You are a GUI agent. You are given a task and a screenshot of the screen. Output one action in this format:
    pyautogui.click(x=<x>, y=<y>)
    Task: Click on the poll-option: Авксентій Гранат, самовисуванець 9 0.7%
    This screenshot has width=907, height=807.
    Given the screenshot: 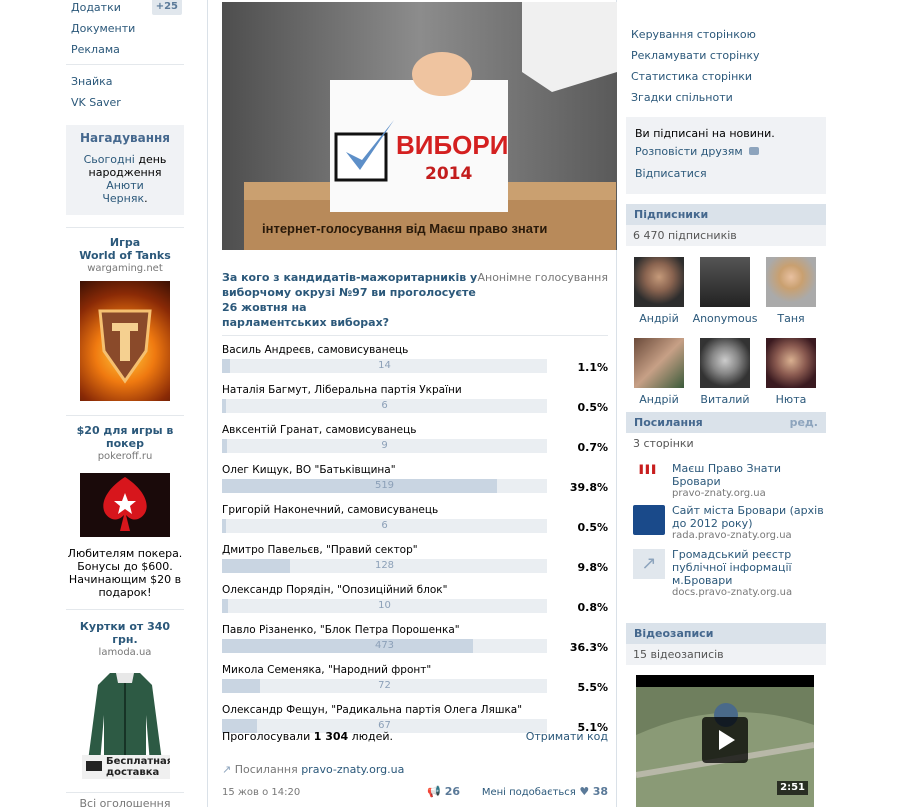 What is the action you would take?
    pyautogui.click(x=415, y=436)
    